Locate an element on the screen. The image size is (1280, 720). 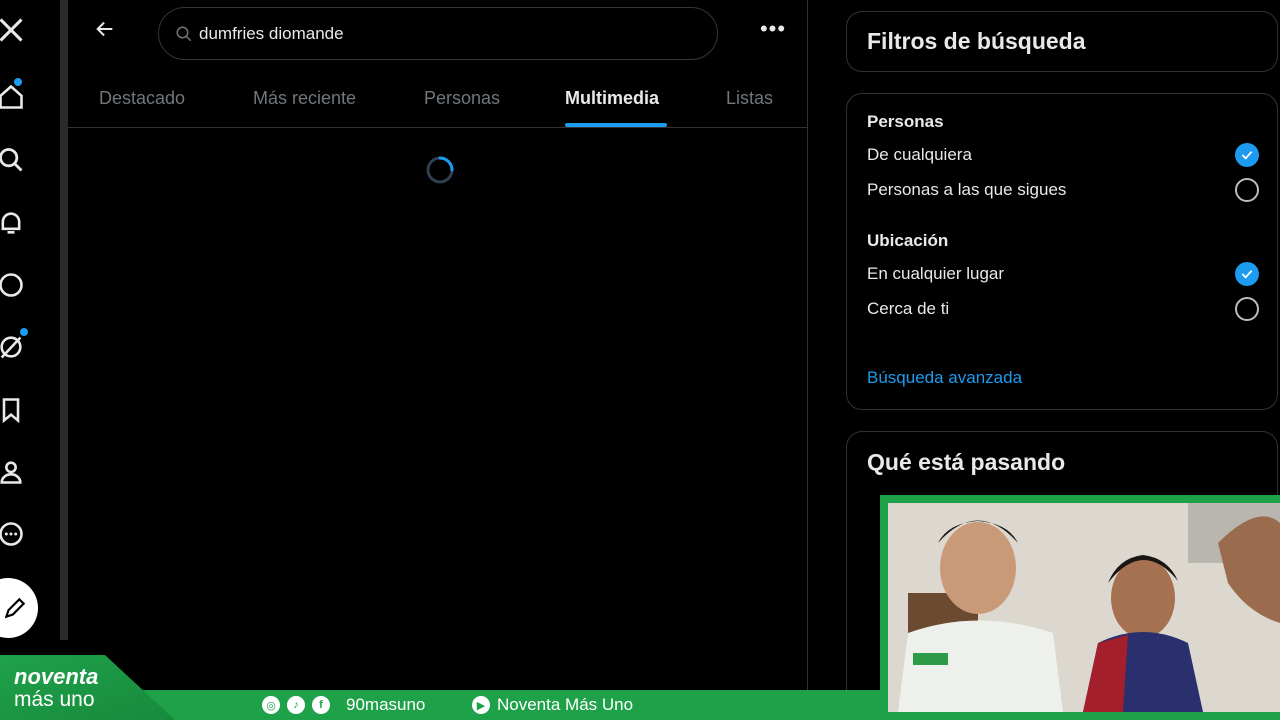
compose-button is located at coordinates (19, 608).